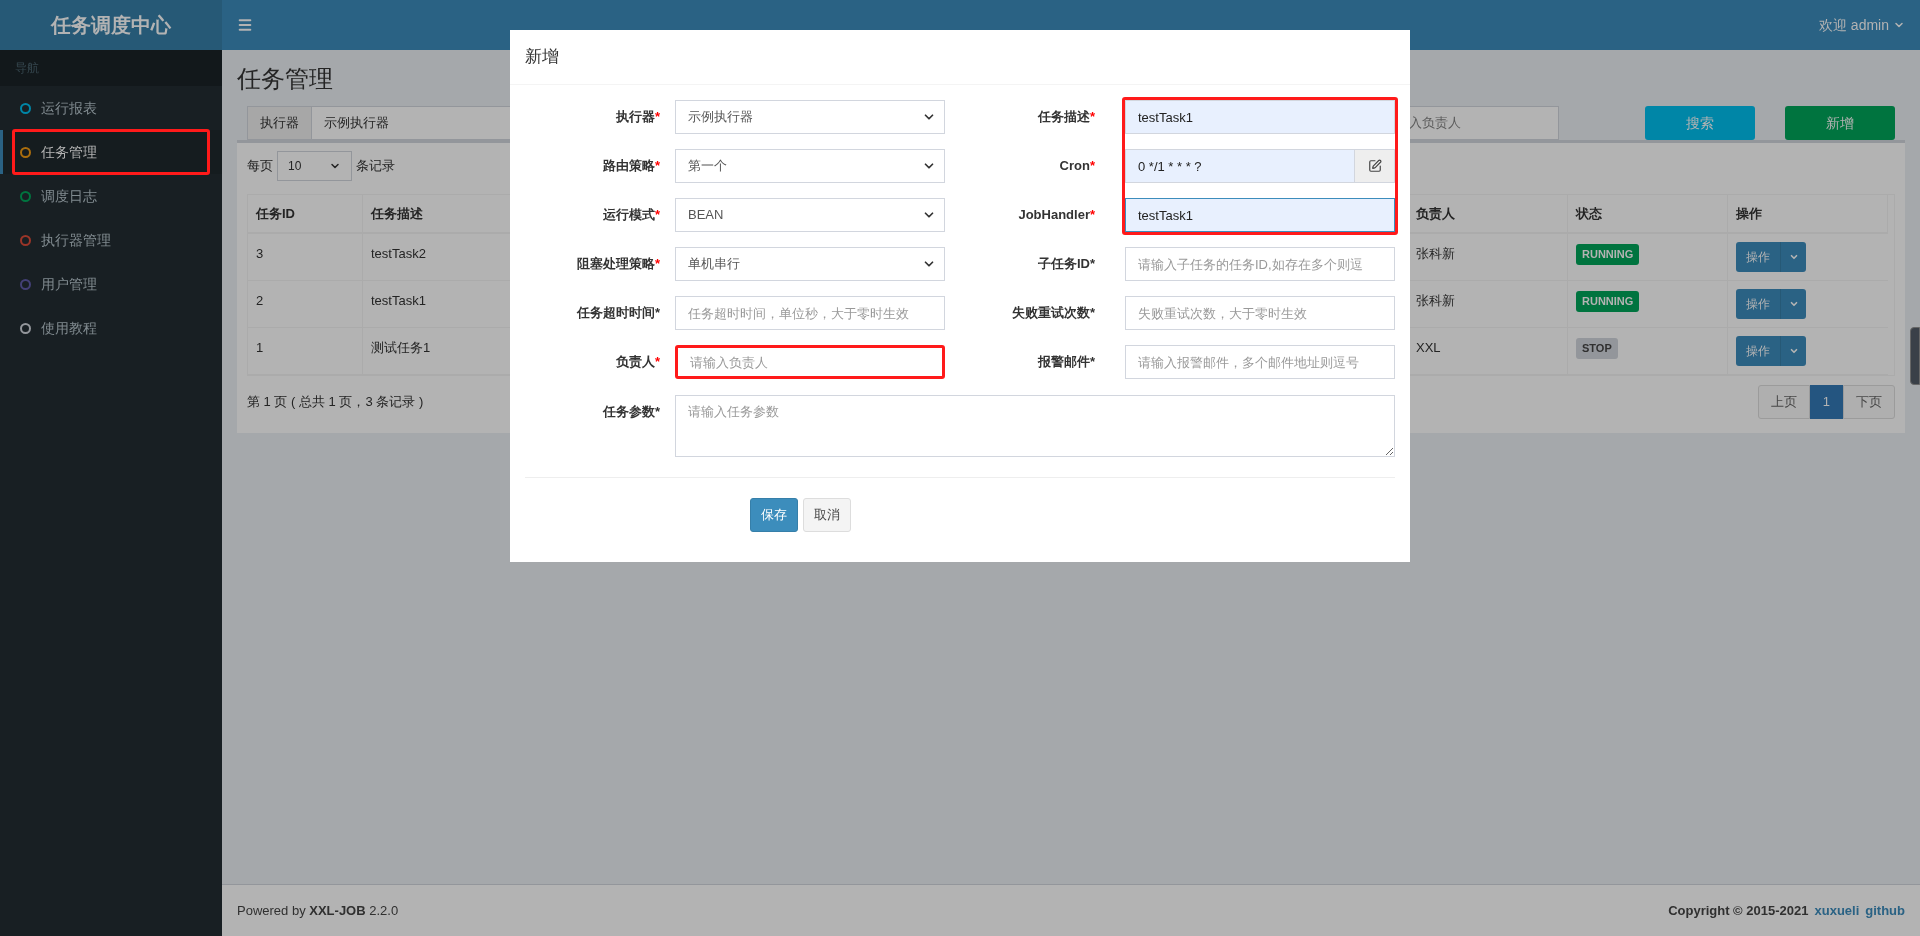 The height and width of the screenshot is (936, 1920). What do you see at coordinates (111, 196) in the screenshot?
I see `sidebar-item: 调度日志` at bounding box center [111, 196].